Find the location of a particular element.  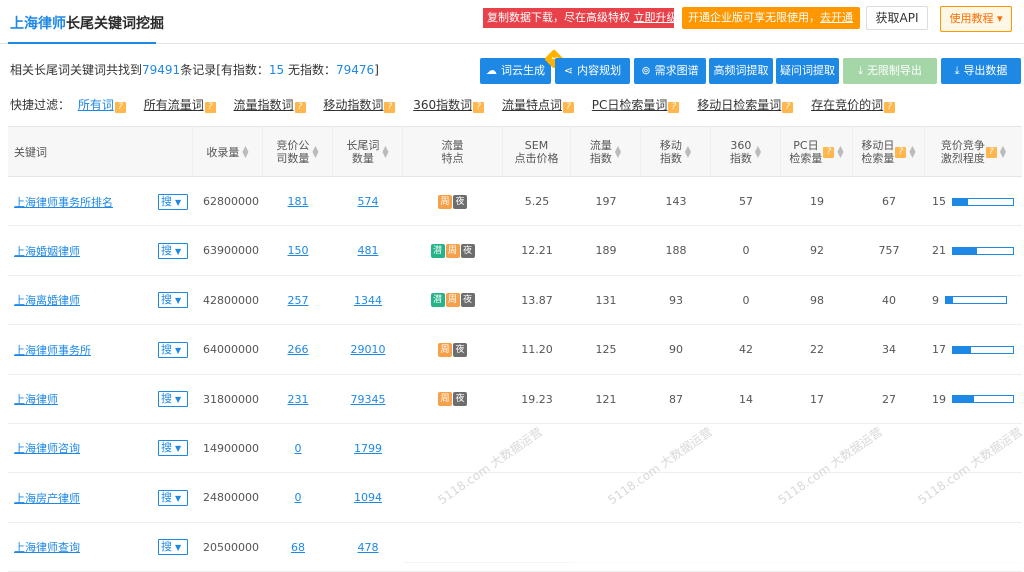

download-icon: ⤓ is located at coordinates (957, 70).